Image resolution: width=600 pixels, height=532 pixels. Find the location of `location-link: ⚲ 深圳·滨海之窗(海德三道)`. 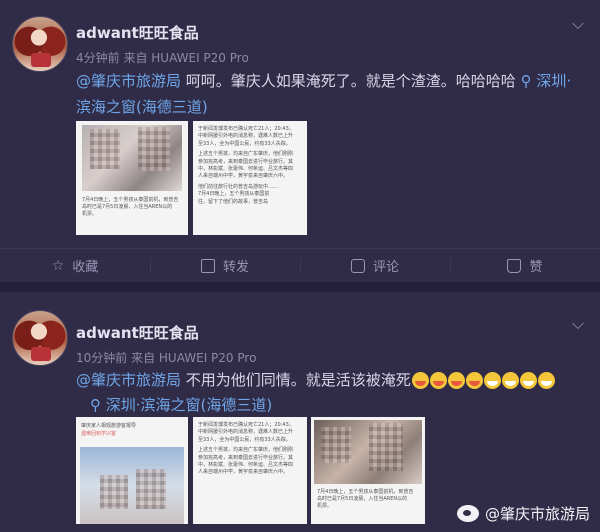

location-link: ⚲ 深圳·滨海之窗(海德三道) is located at coordinates (240, 405).